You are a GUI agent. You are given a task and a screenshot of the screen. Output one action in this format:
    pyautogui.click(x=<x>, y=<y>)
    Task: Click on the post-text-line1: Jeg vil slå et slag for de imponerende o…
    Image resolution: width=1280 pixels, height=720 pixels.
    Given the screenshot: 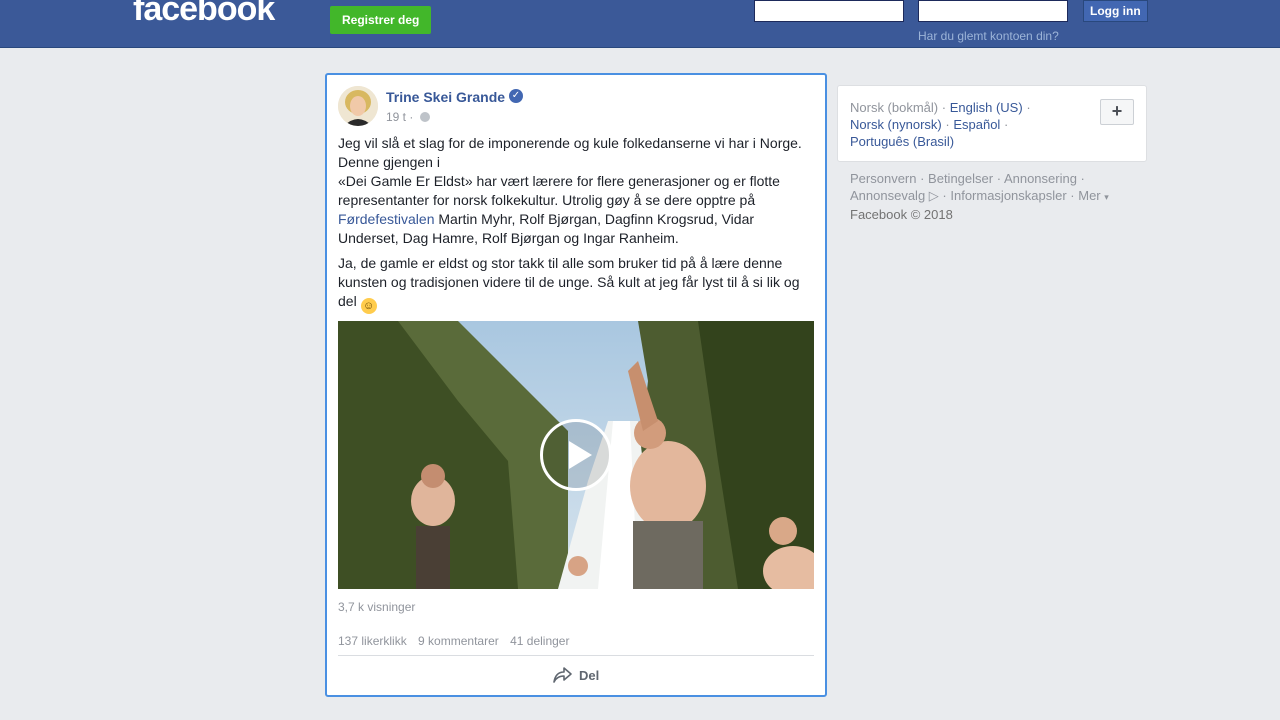 What is the action you would take?
    pyautogui.click(x=570, y=152)
    